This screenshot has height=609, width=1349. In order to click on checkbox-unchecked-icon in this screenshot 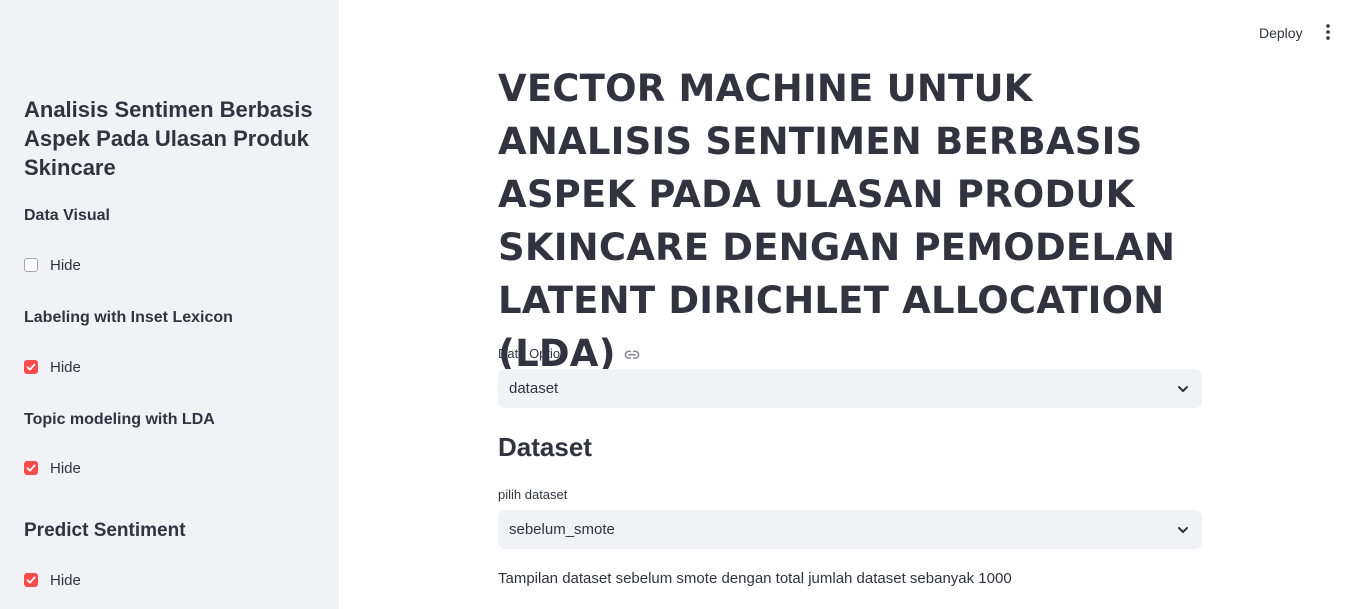, I will do `click(31, 265)`.